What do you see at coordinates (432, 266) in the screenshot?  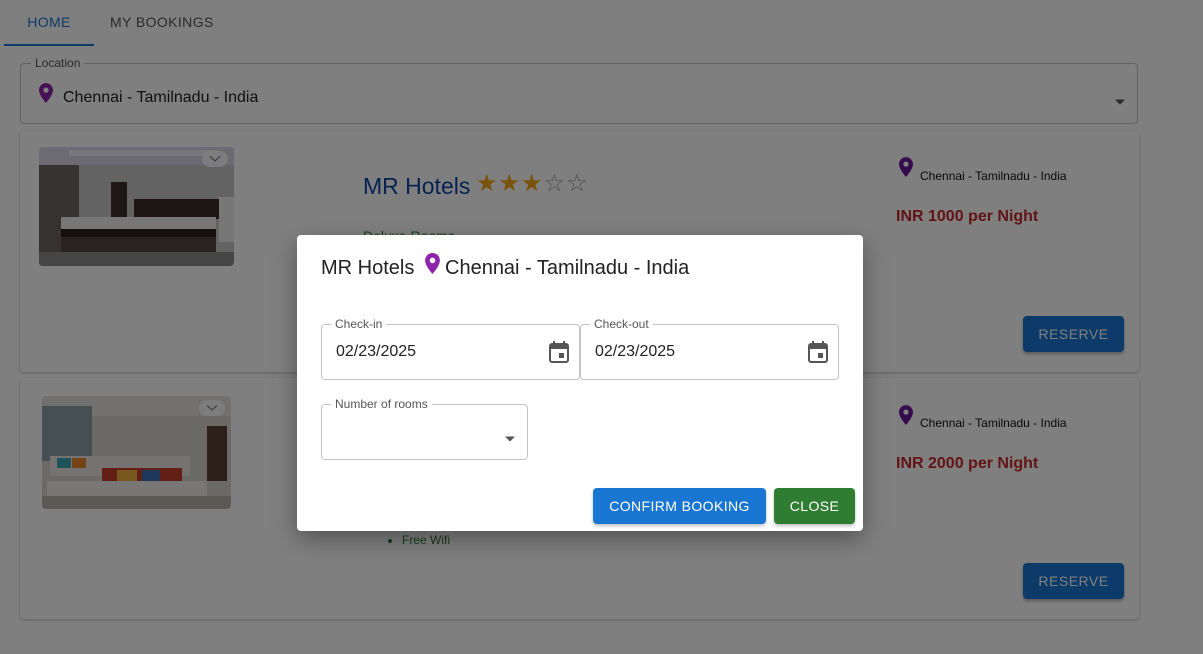 I see `location-pin-icon` at bounding box center [432, 266].